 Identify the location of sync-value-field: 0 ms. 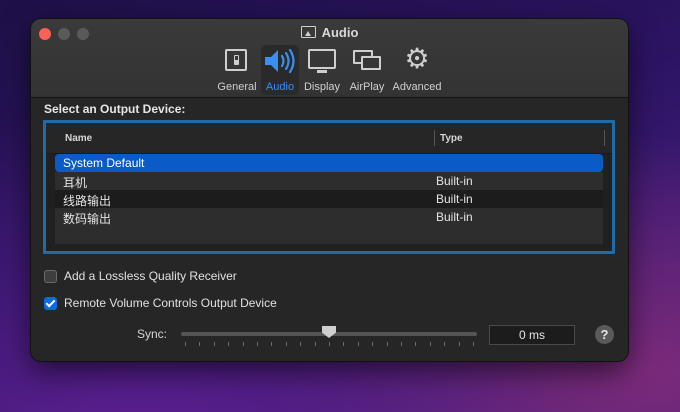
(532, 335).